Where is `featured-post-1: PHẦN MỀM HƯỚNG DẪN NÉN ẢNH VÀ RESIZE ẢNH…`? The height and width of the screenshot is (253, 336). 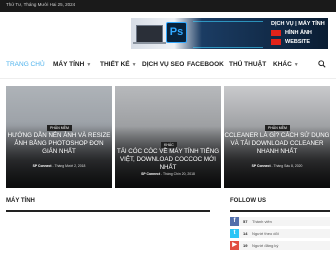 featured-post-1: PHẦN MỀM HƯỚNG DẪN NÉN ẢNH VÀ RESIZE ẢNH… is located at coordinates (59, 137).